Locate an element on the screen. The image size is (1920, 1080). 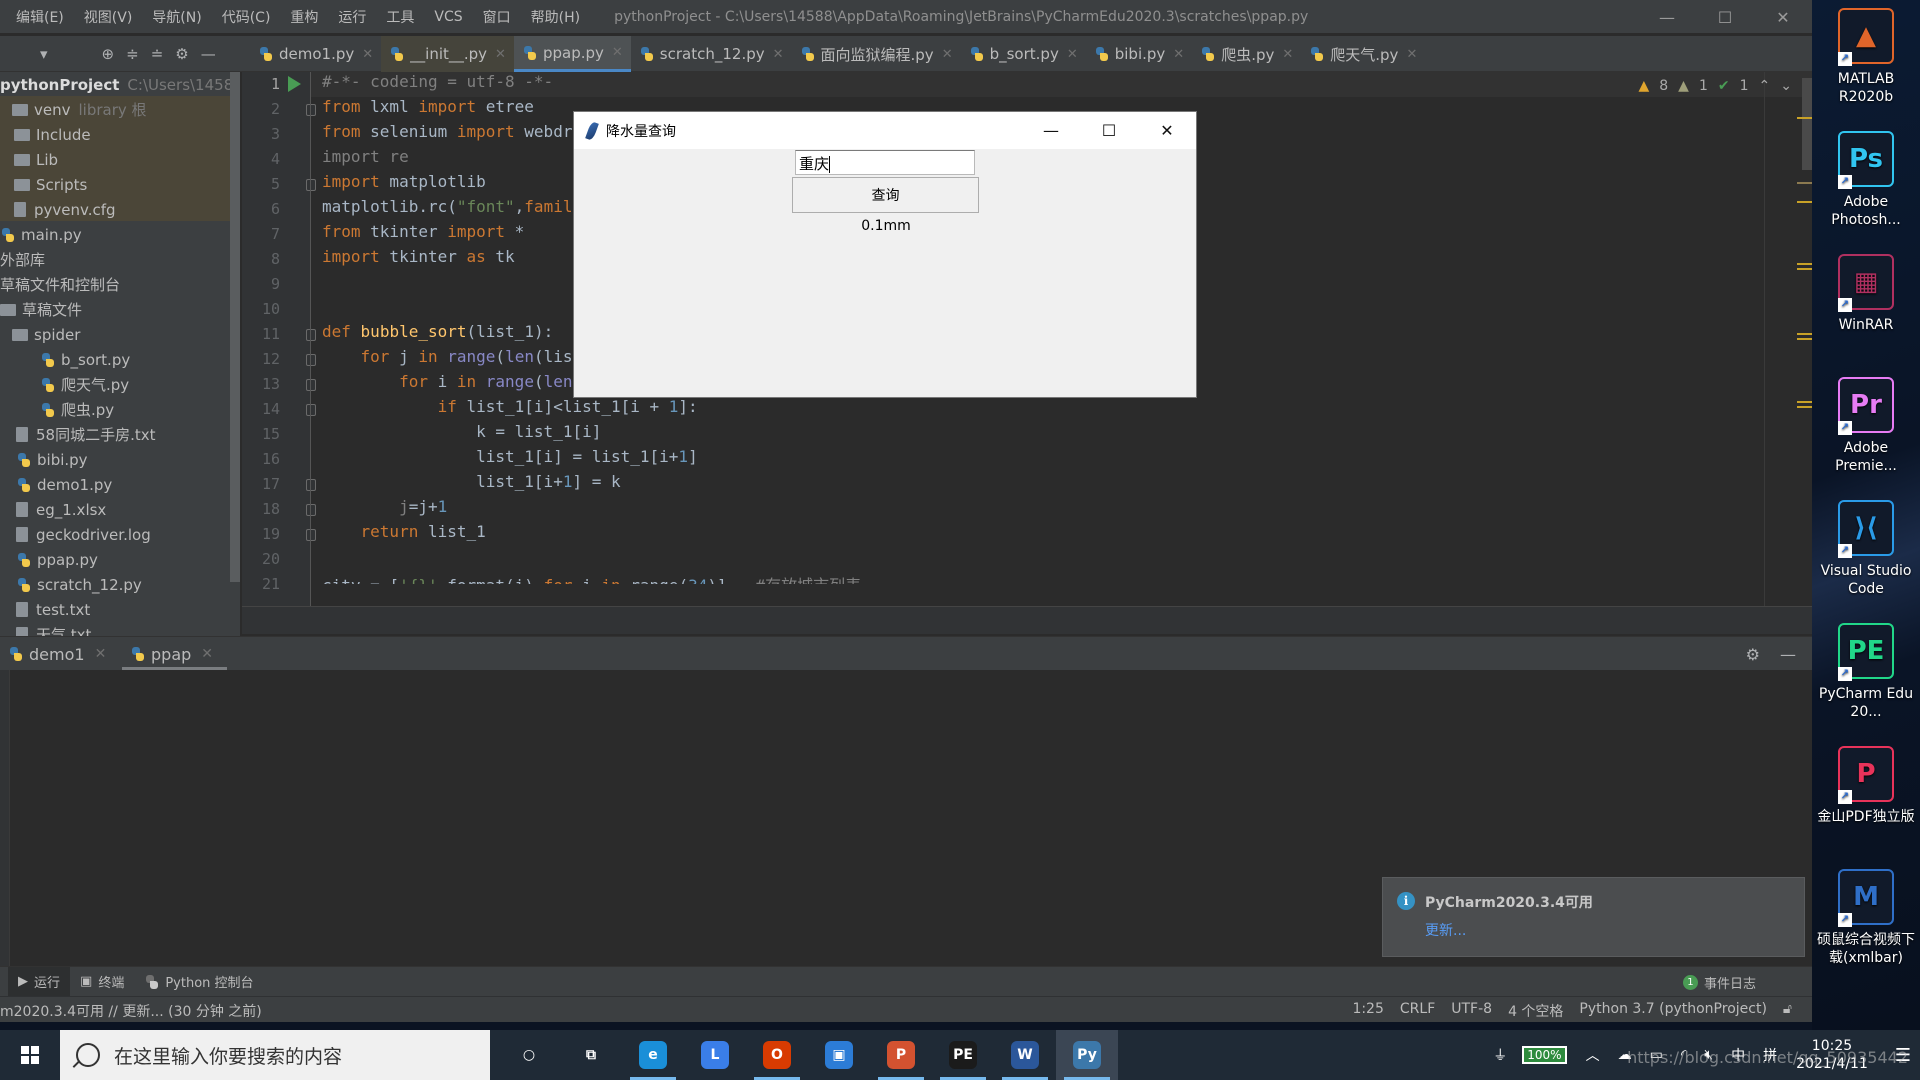
tree-item: eg_1.xlsx is located at coordinates (61, 509).